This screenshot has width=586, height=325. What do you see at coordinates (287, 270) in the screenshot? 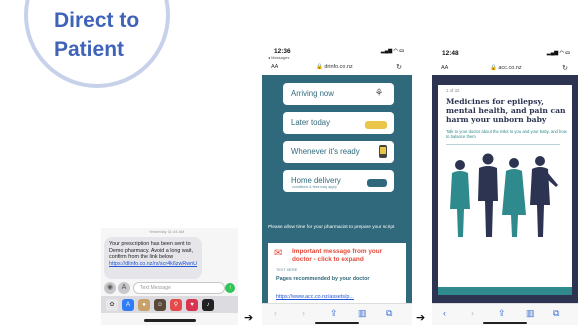
I see `card-label: TEXT HERE` at bounding box center [287, 270].